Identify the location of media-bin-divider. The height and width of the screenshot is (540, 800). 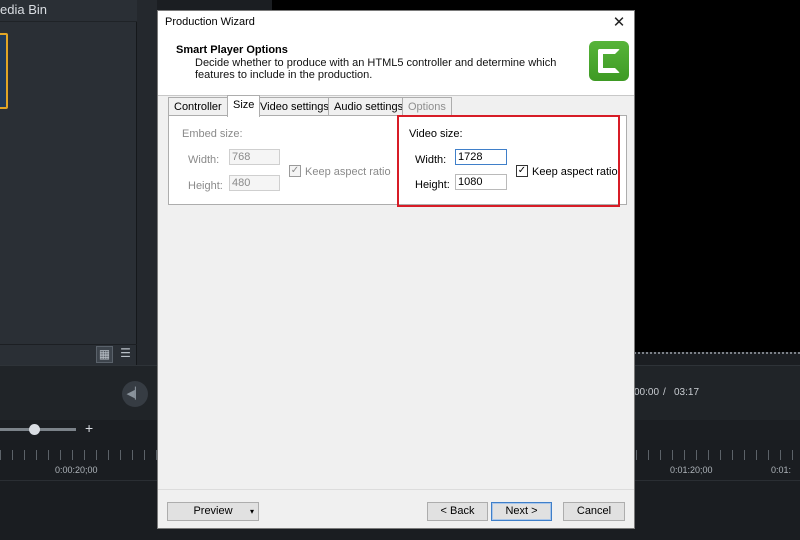
(68, 344).